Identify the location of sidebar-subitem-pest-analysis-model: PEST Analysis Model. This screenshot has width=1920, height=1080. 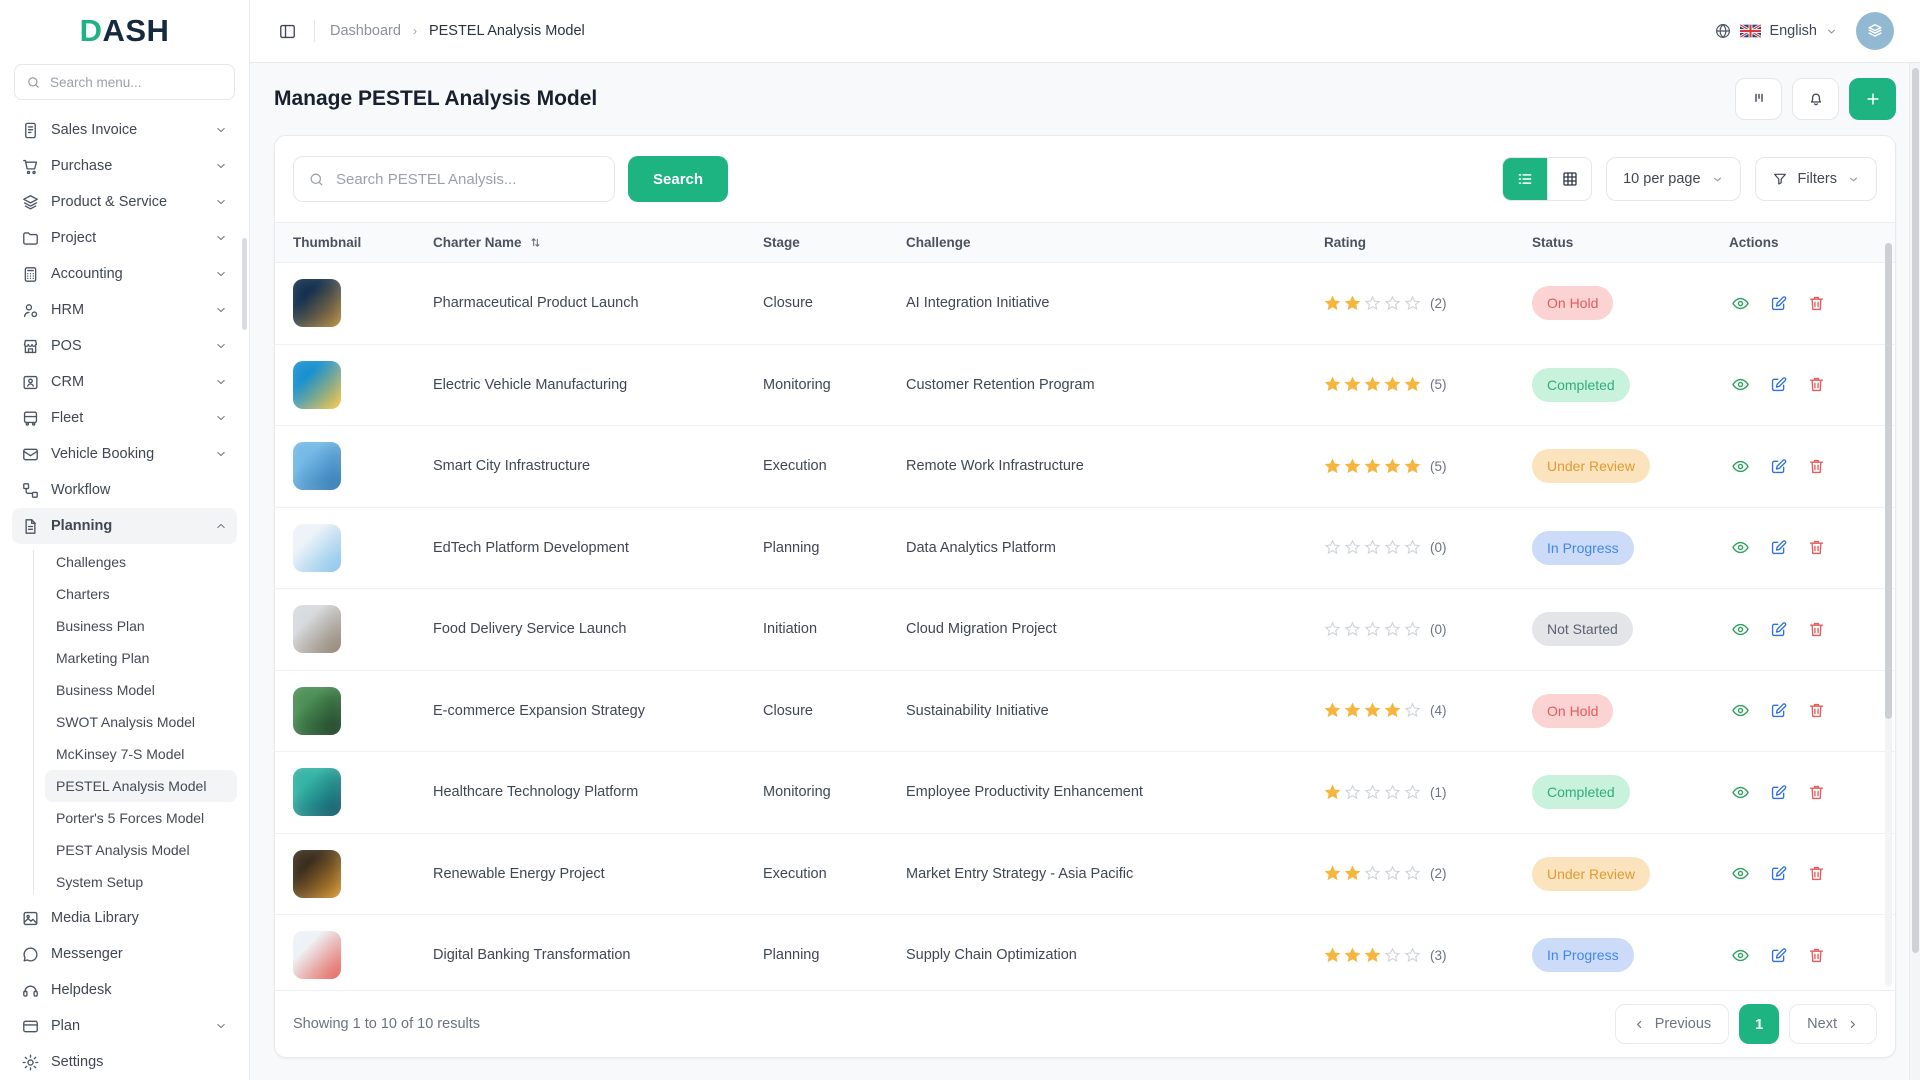
(141, 850).